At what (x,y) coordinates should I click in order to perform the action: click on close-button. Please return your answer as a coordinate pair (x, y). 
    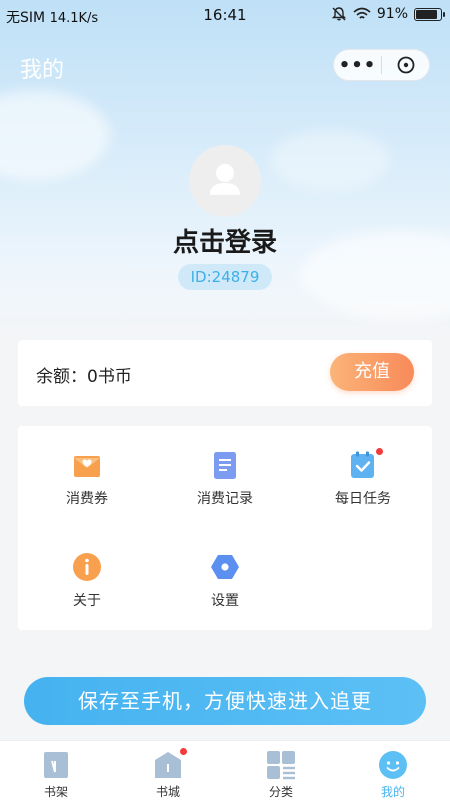
    Looking at the image, I should click on (405, 65).